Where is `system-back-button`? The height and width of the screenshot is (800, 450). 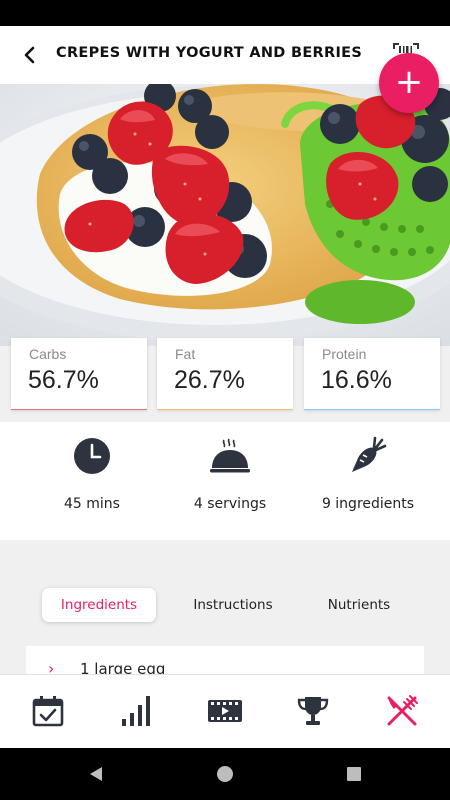 system-back-button is located at coordinates (96, 774).